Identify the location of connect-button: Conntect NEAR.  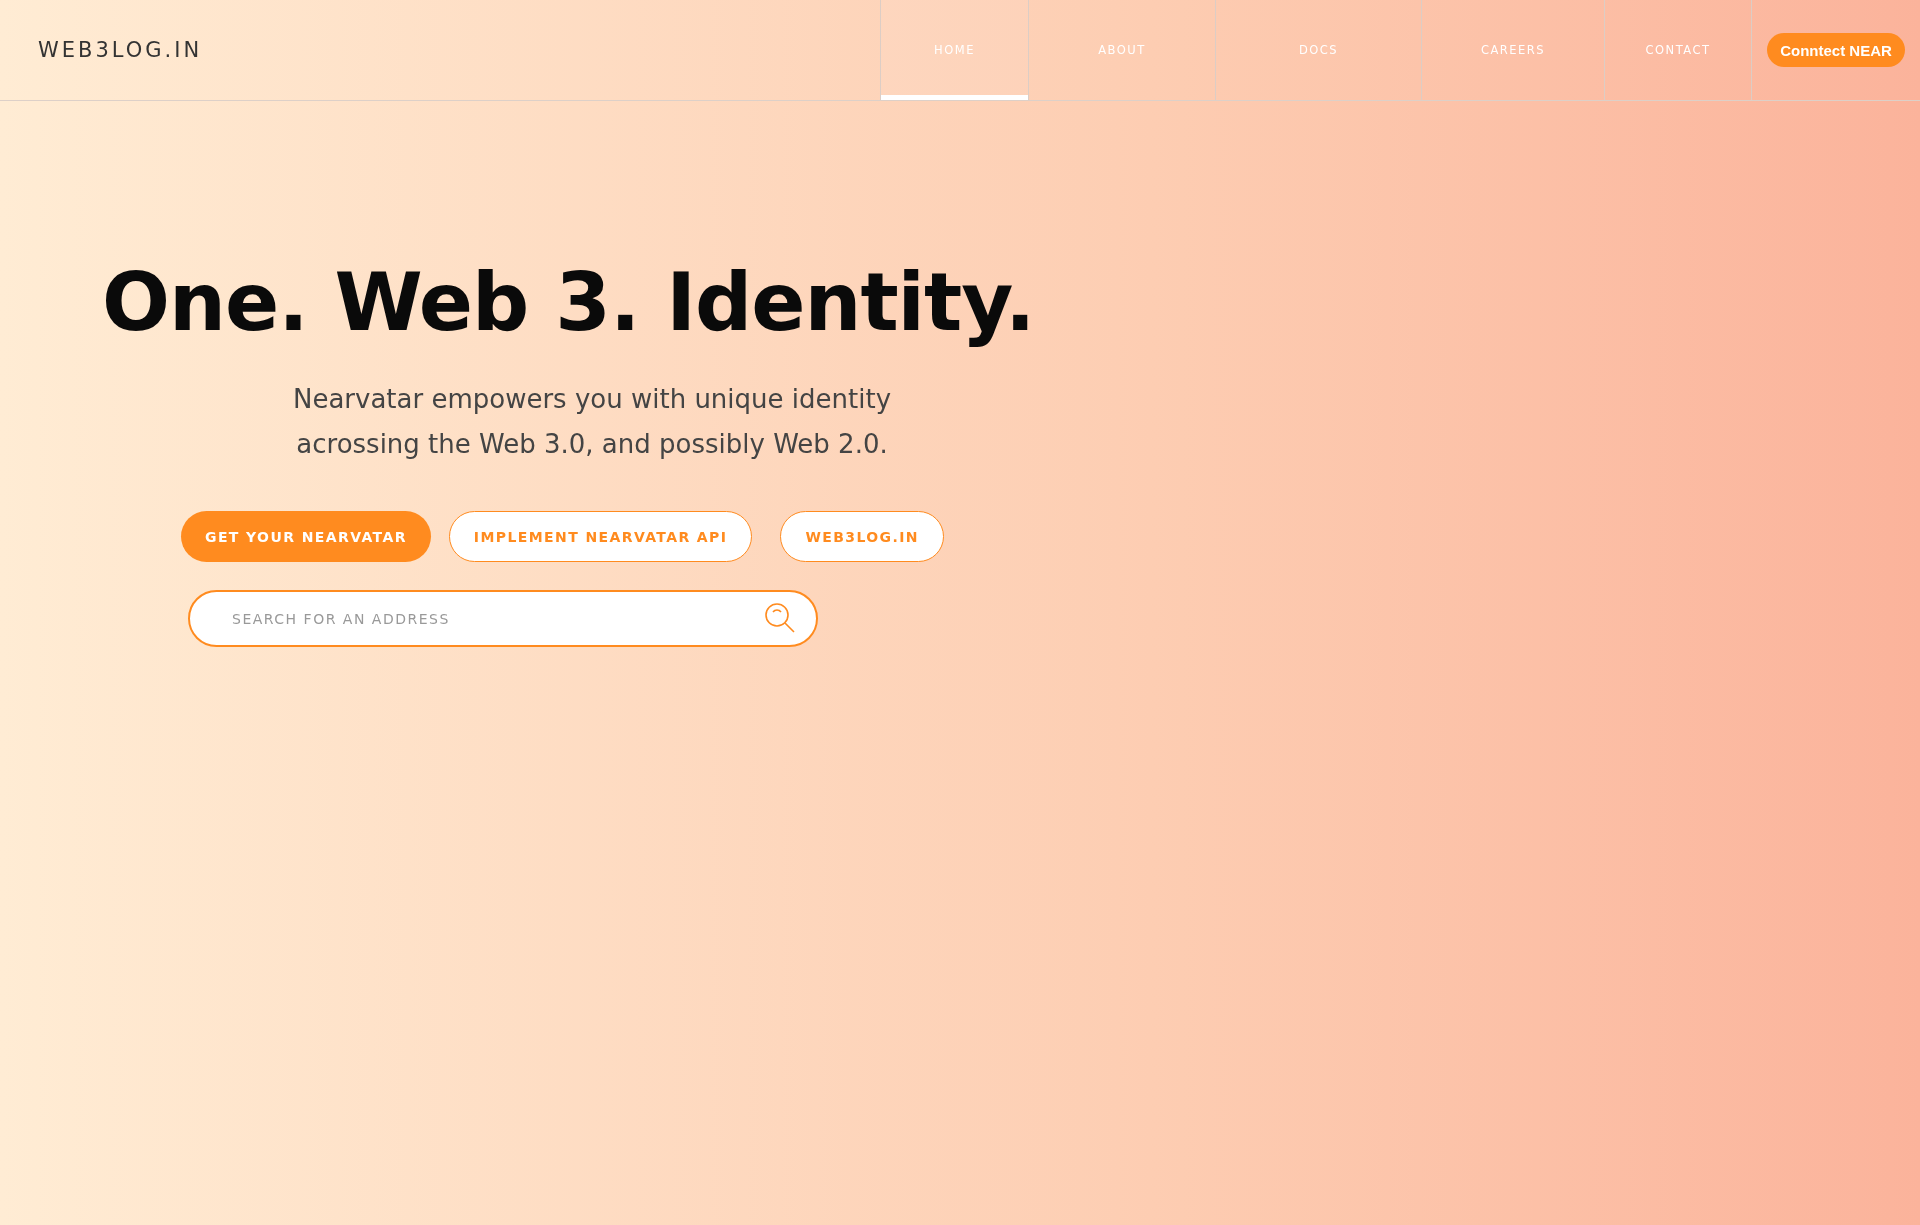
(1836, 50).